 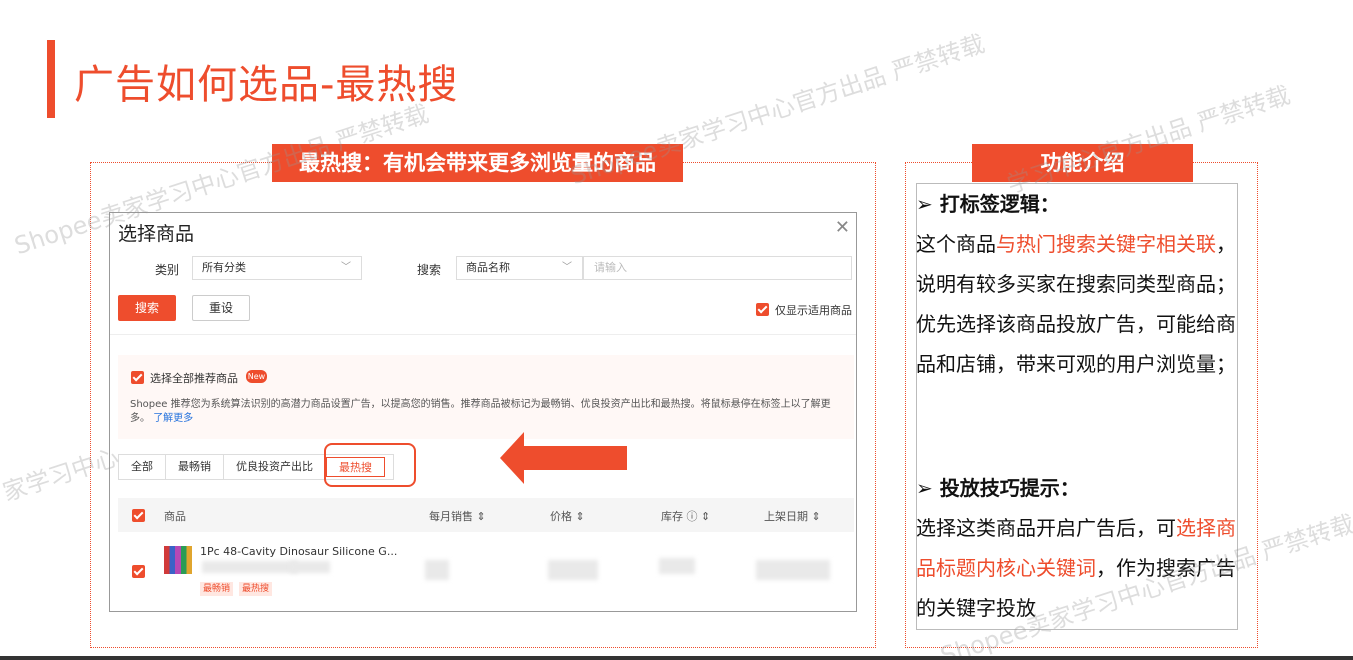 I want to click on learn-more-link: 了解更多, so click(x=173, y=418).